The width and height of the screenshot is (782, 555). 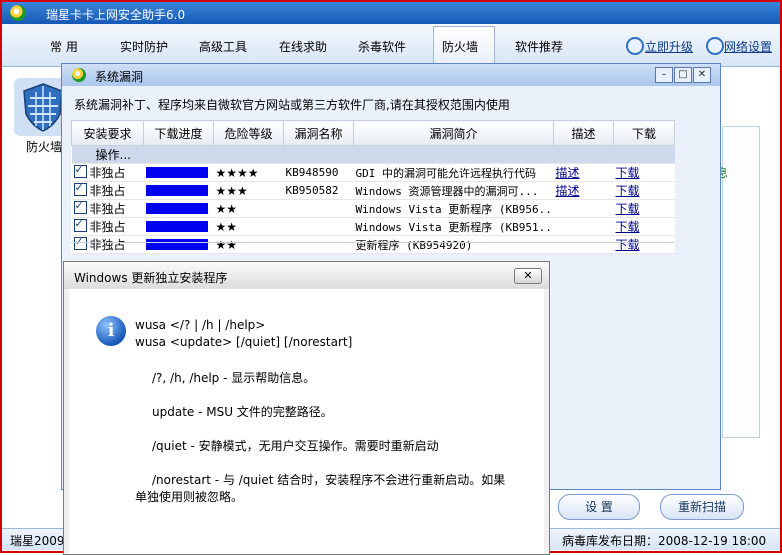 I want to click on table-bottom-divider, so click(x=372, y=242).